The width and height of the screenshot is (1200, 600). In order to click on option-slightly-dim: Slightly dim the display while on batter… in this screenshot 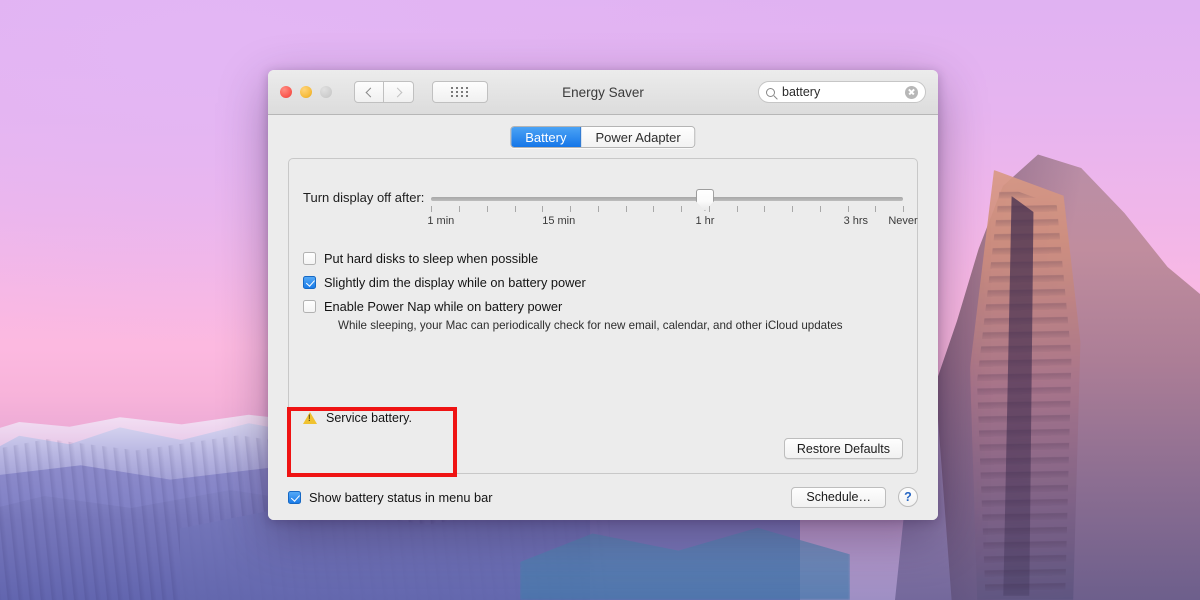, I will do `click(603, 282)`.